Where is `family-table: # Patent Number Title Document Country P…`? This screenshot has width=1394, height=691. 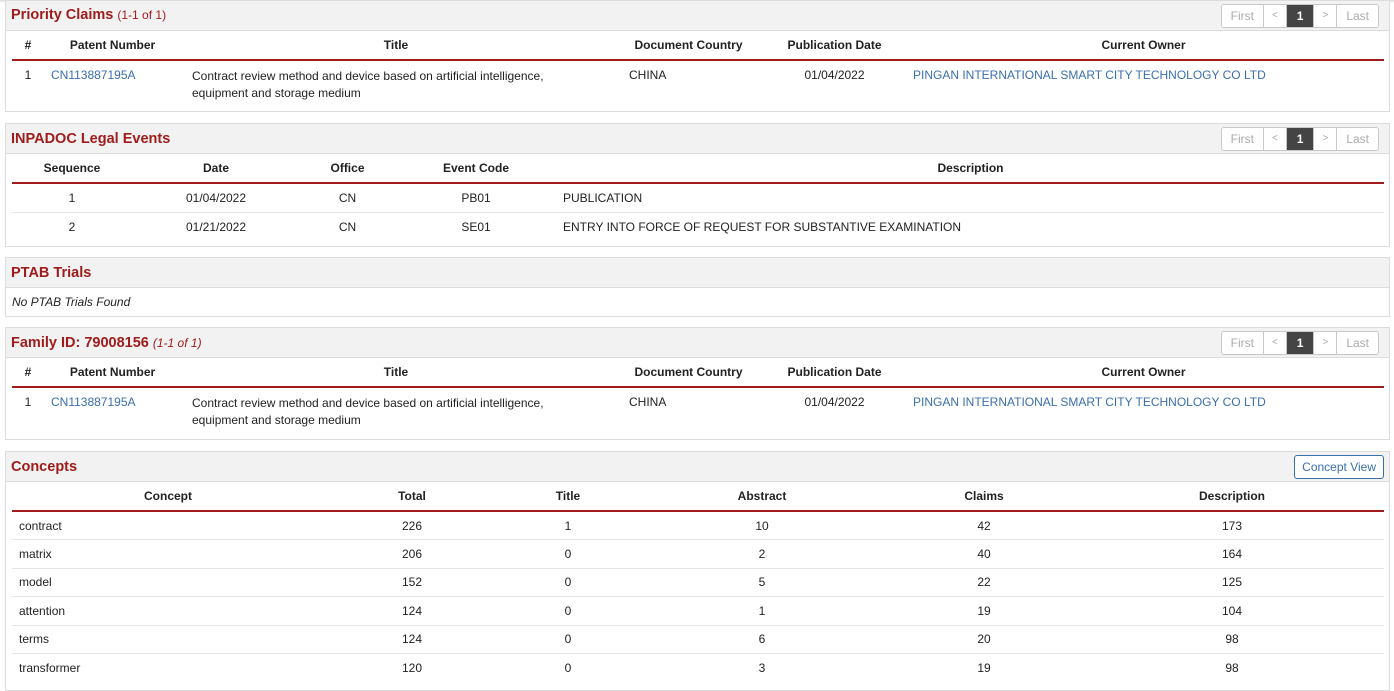 family-table: # Patent Number Title Document Country P… is located at coordinates (698, 393).